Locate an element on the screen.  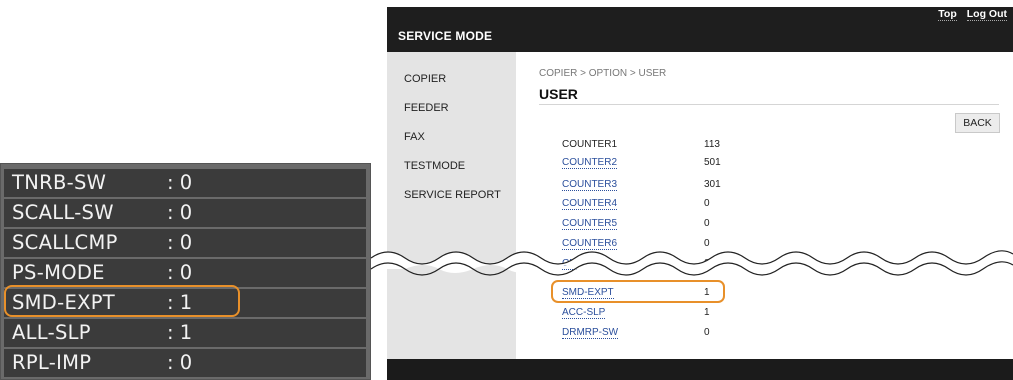
logout-link: Log Out is located at coordinates (986, 14).